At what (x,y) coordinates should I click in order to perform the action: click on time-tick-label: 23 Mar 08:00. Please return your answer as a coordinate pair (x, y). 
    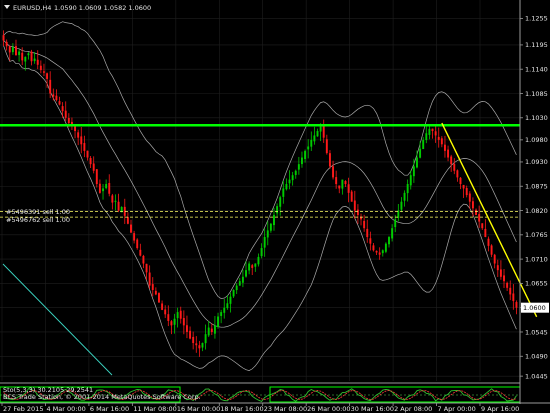
    Looking at the image, I should click on (285, 409).